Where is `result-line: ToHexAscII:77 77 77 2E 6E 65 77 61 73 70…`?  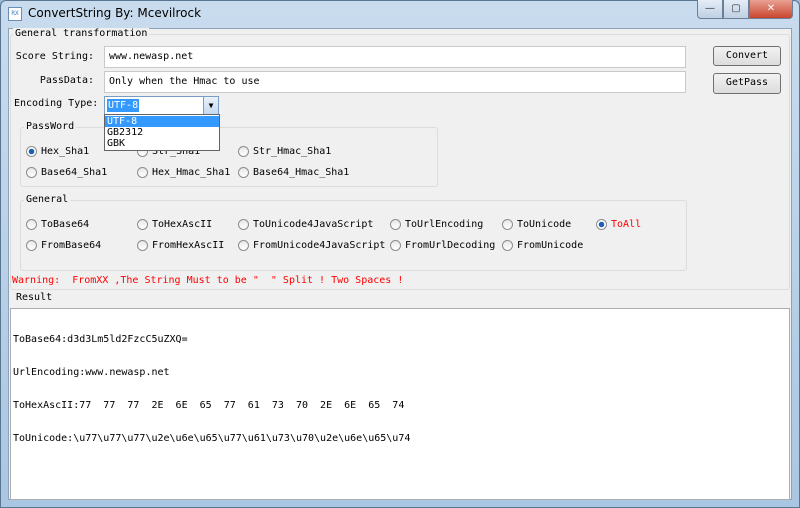 result-line: ToHexAscII:77 77 77 2E 6E 65 77 61 73 70… is located at coordinates (209, 405).